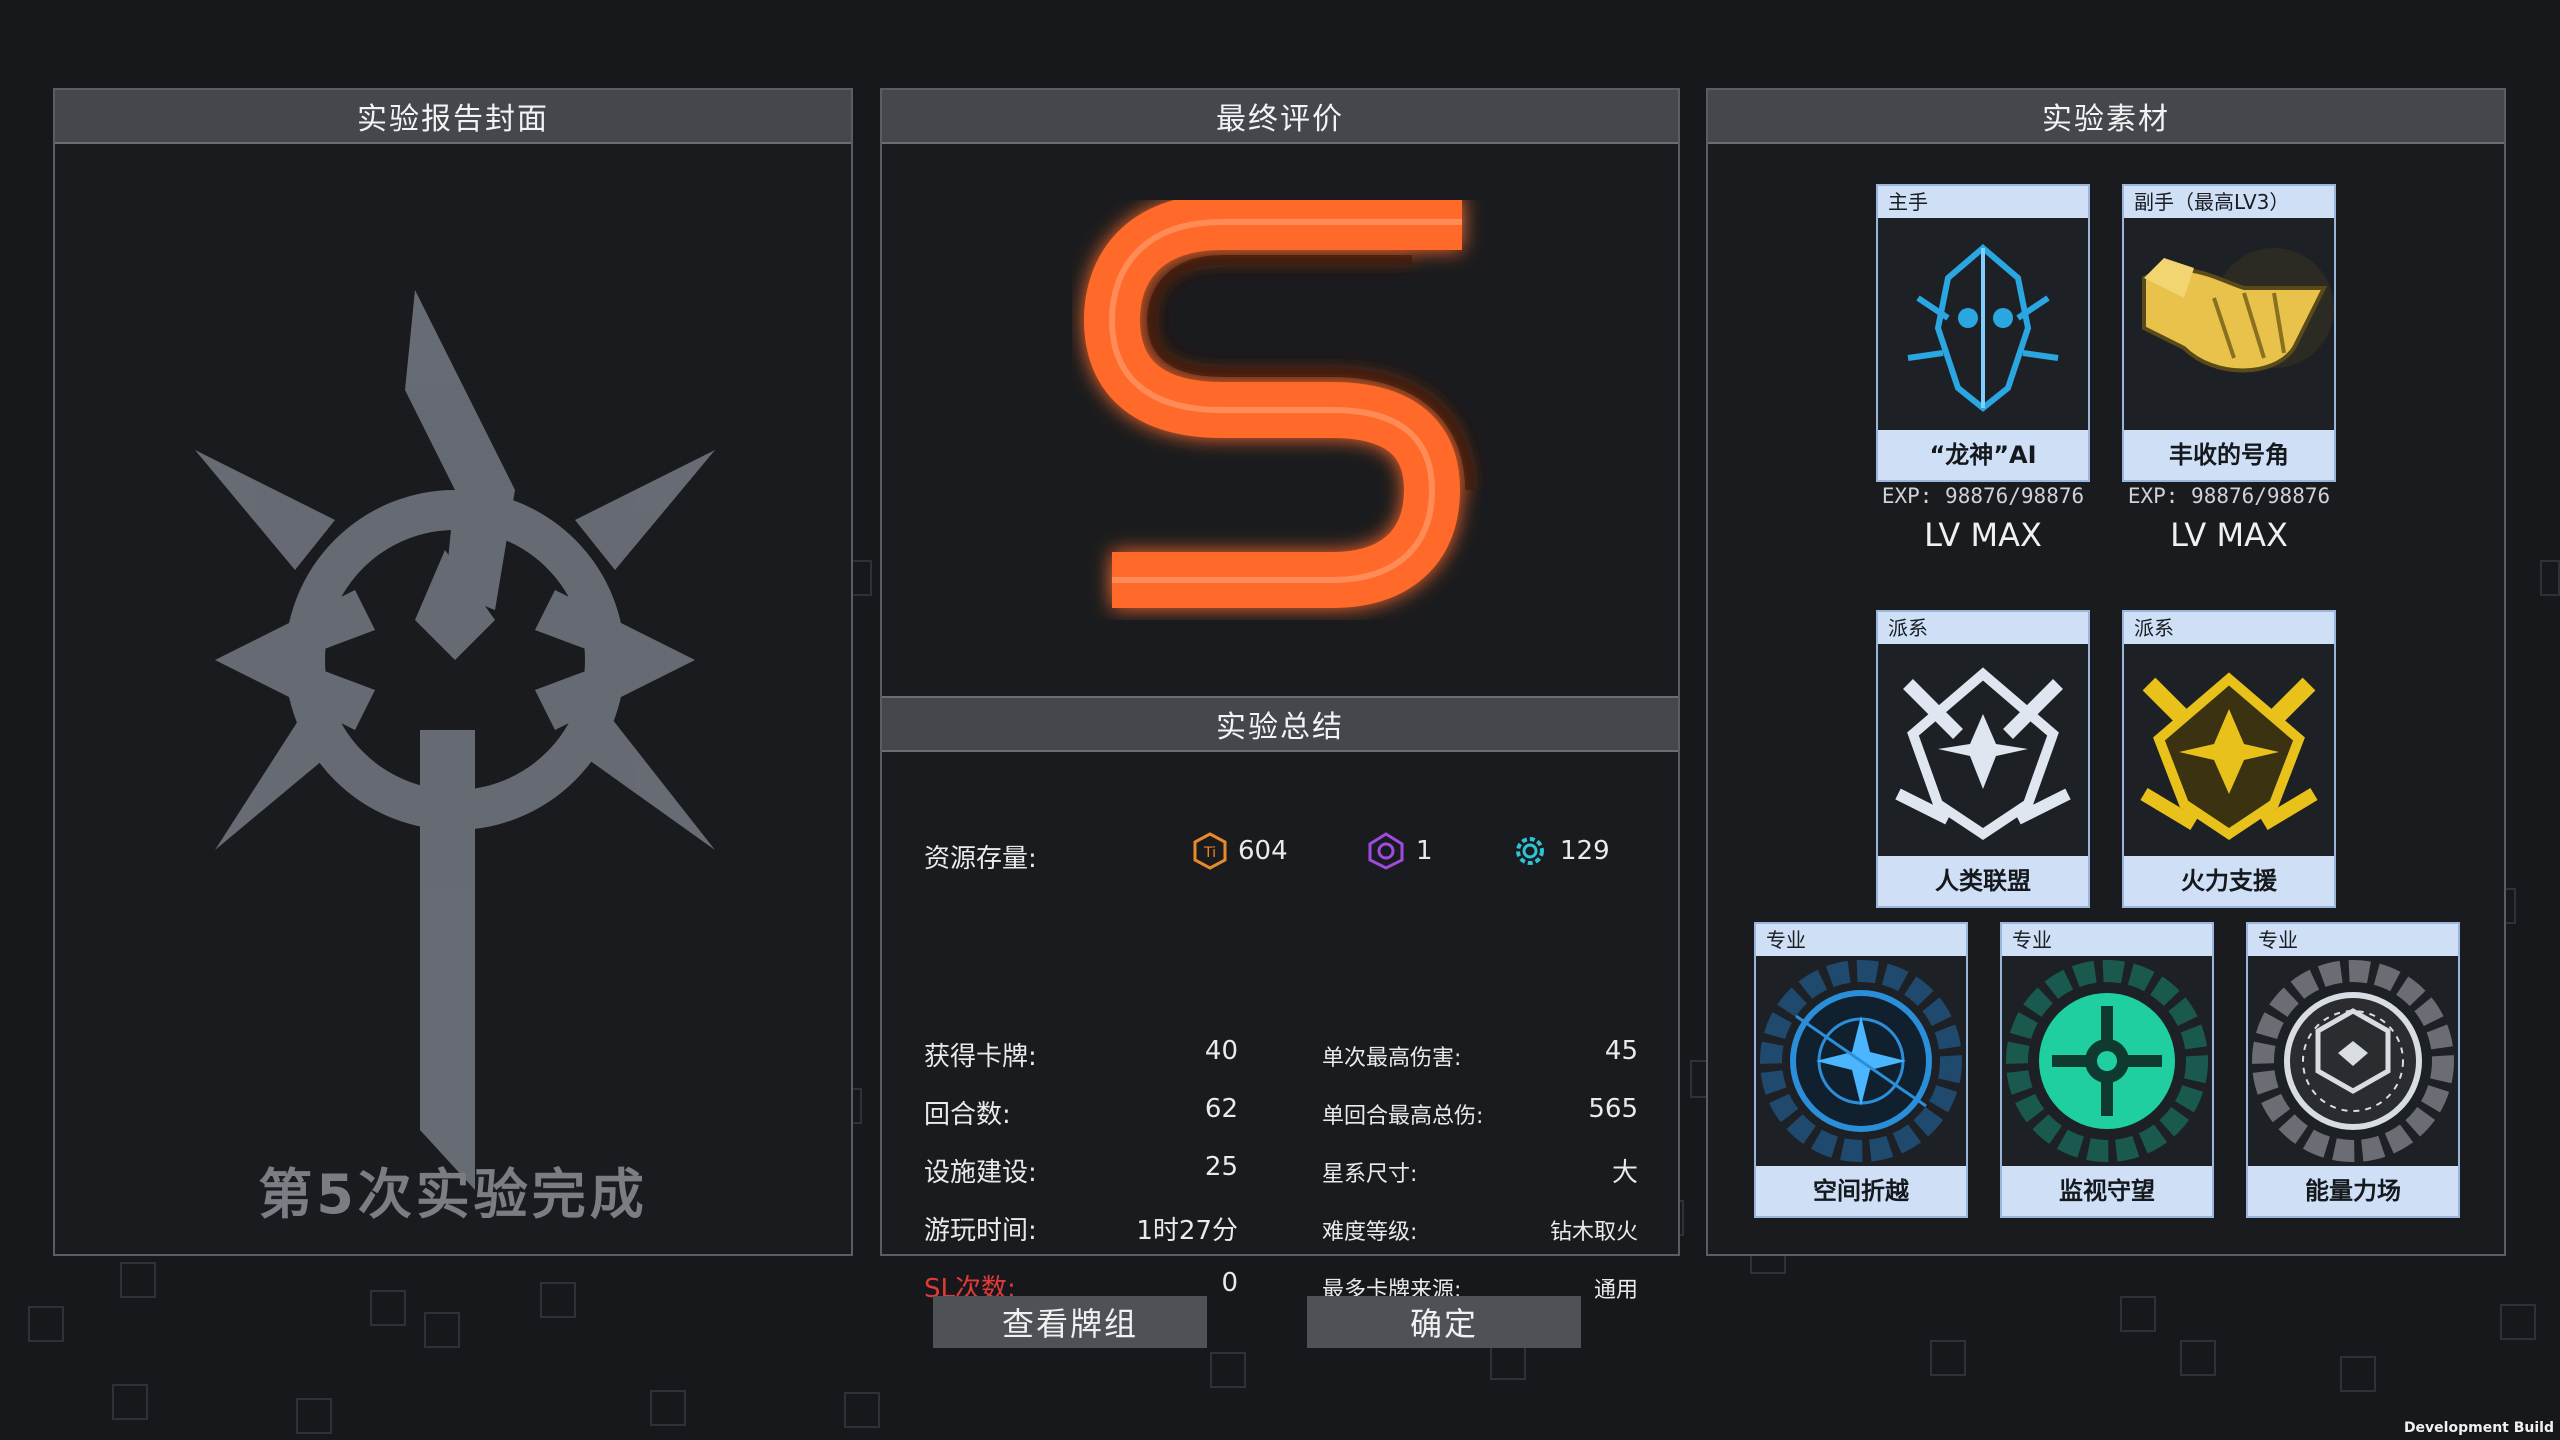  I want to click on resource-crystal-value: 1, so click(1424, 851).